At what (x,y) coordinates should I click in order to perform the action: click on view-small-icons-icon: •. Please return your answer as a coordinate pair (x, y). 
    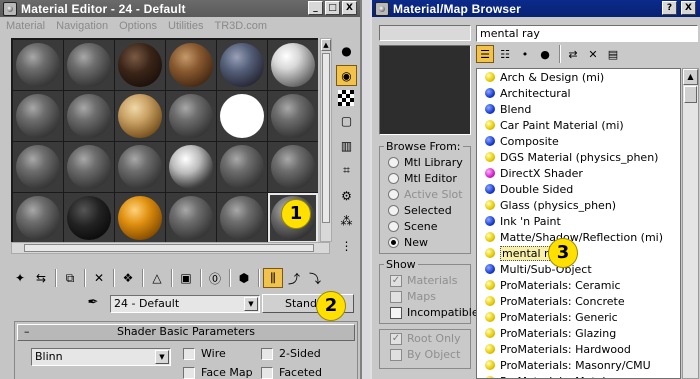
    Looking at the image, I should click on (525, 54).